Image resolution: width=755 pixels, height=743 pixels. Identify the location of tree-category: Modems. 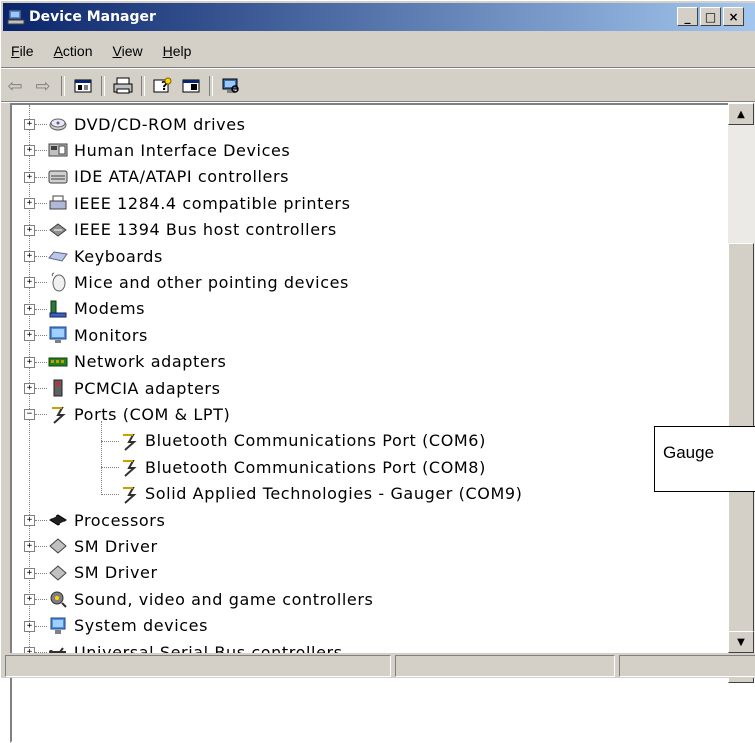
(96, 309).